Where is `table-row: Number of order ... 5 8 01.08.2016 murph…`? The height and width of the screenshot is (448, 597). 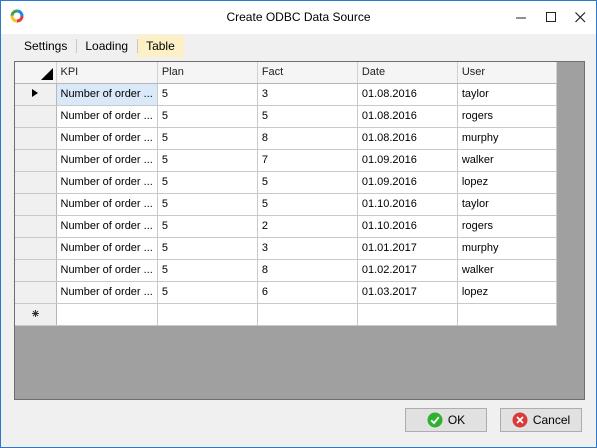
table-row: Number of order ... 5 8 01.08.2016 murph… is located at coordinates (286, 138).